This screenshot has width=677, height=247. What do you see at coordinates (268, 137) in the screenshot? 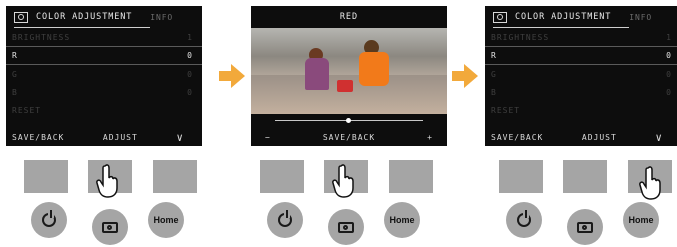
I see `decrease-button: −` at bounding box center [268, 137].